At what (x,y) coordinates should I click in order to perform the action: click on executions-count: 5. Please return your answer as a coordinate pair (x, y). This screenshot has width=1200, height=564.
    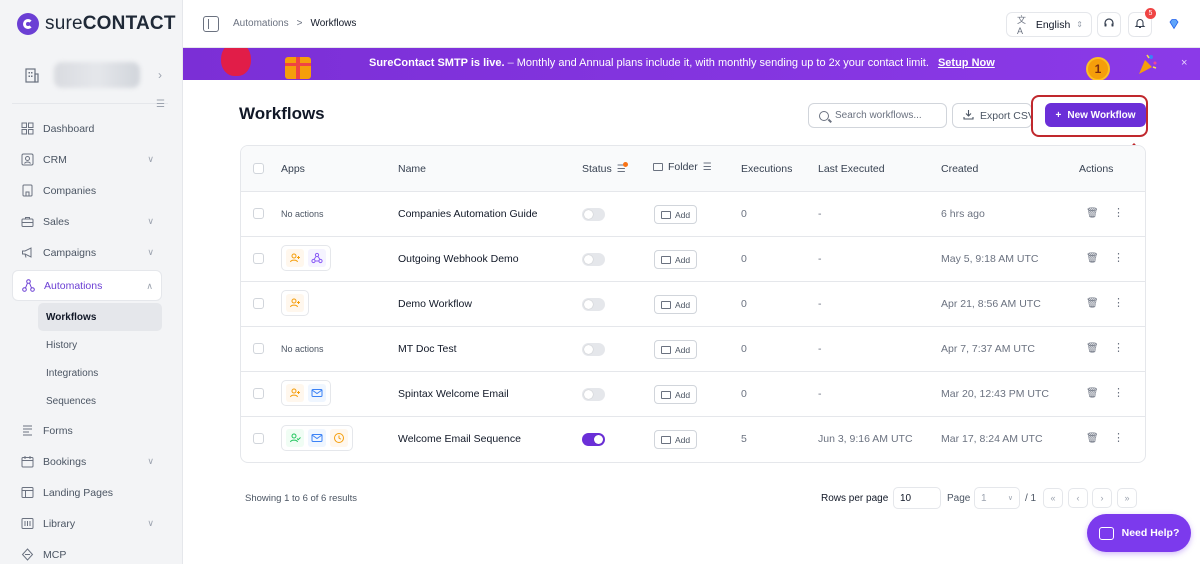
    Looking at the image, I should click on (744, 439).